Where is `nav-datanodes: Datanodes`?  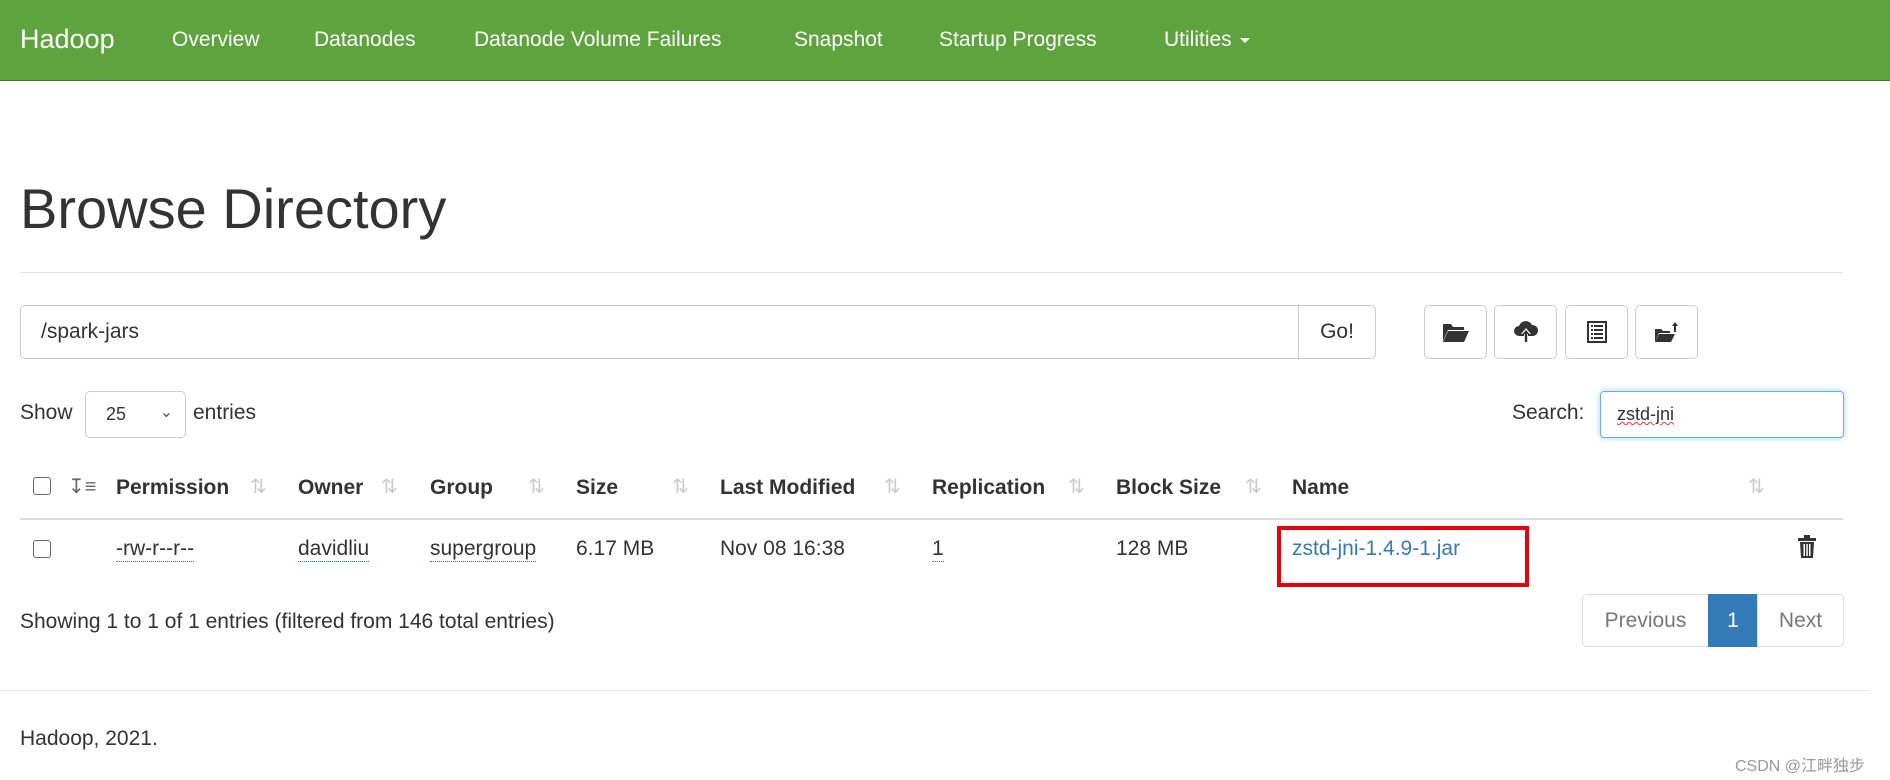
nav-datanodes: Datanodes is located at coordinates (365, 40).